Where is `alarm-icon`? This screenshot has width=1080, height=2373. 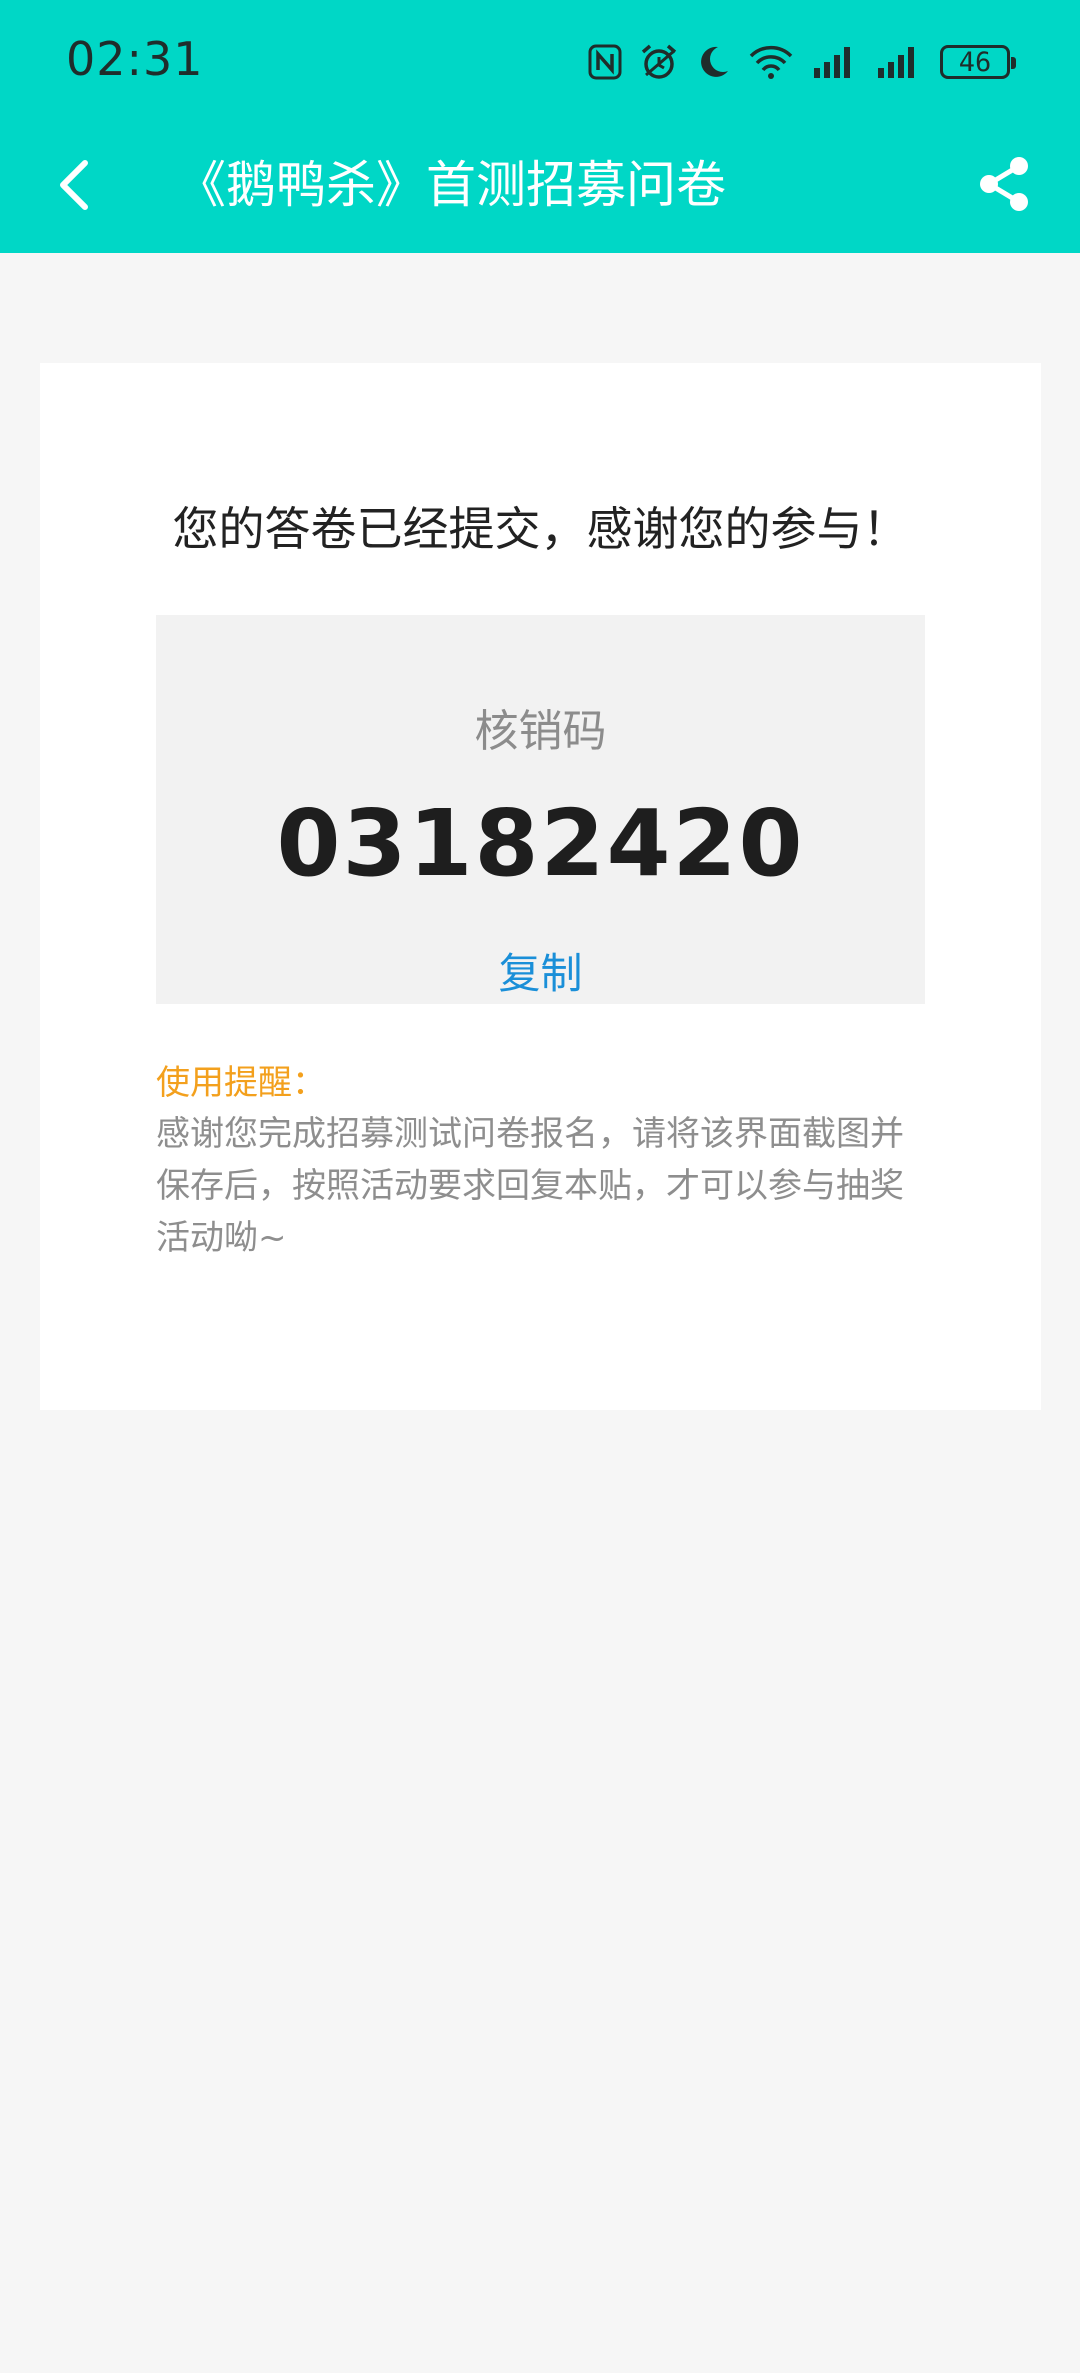 alarm-icon is located at coordinates (659, 61).